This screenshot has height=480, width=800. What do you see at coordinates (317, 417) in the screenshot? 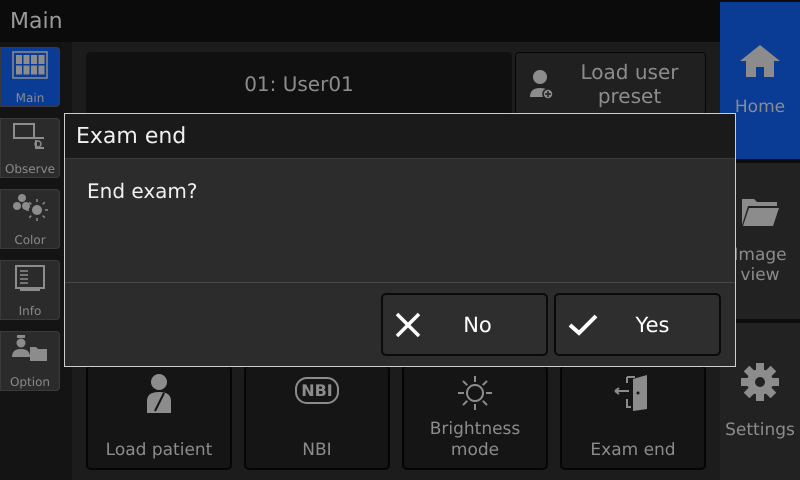
I see `action-button: NBI NBI` at bounding box center [317, 417].